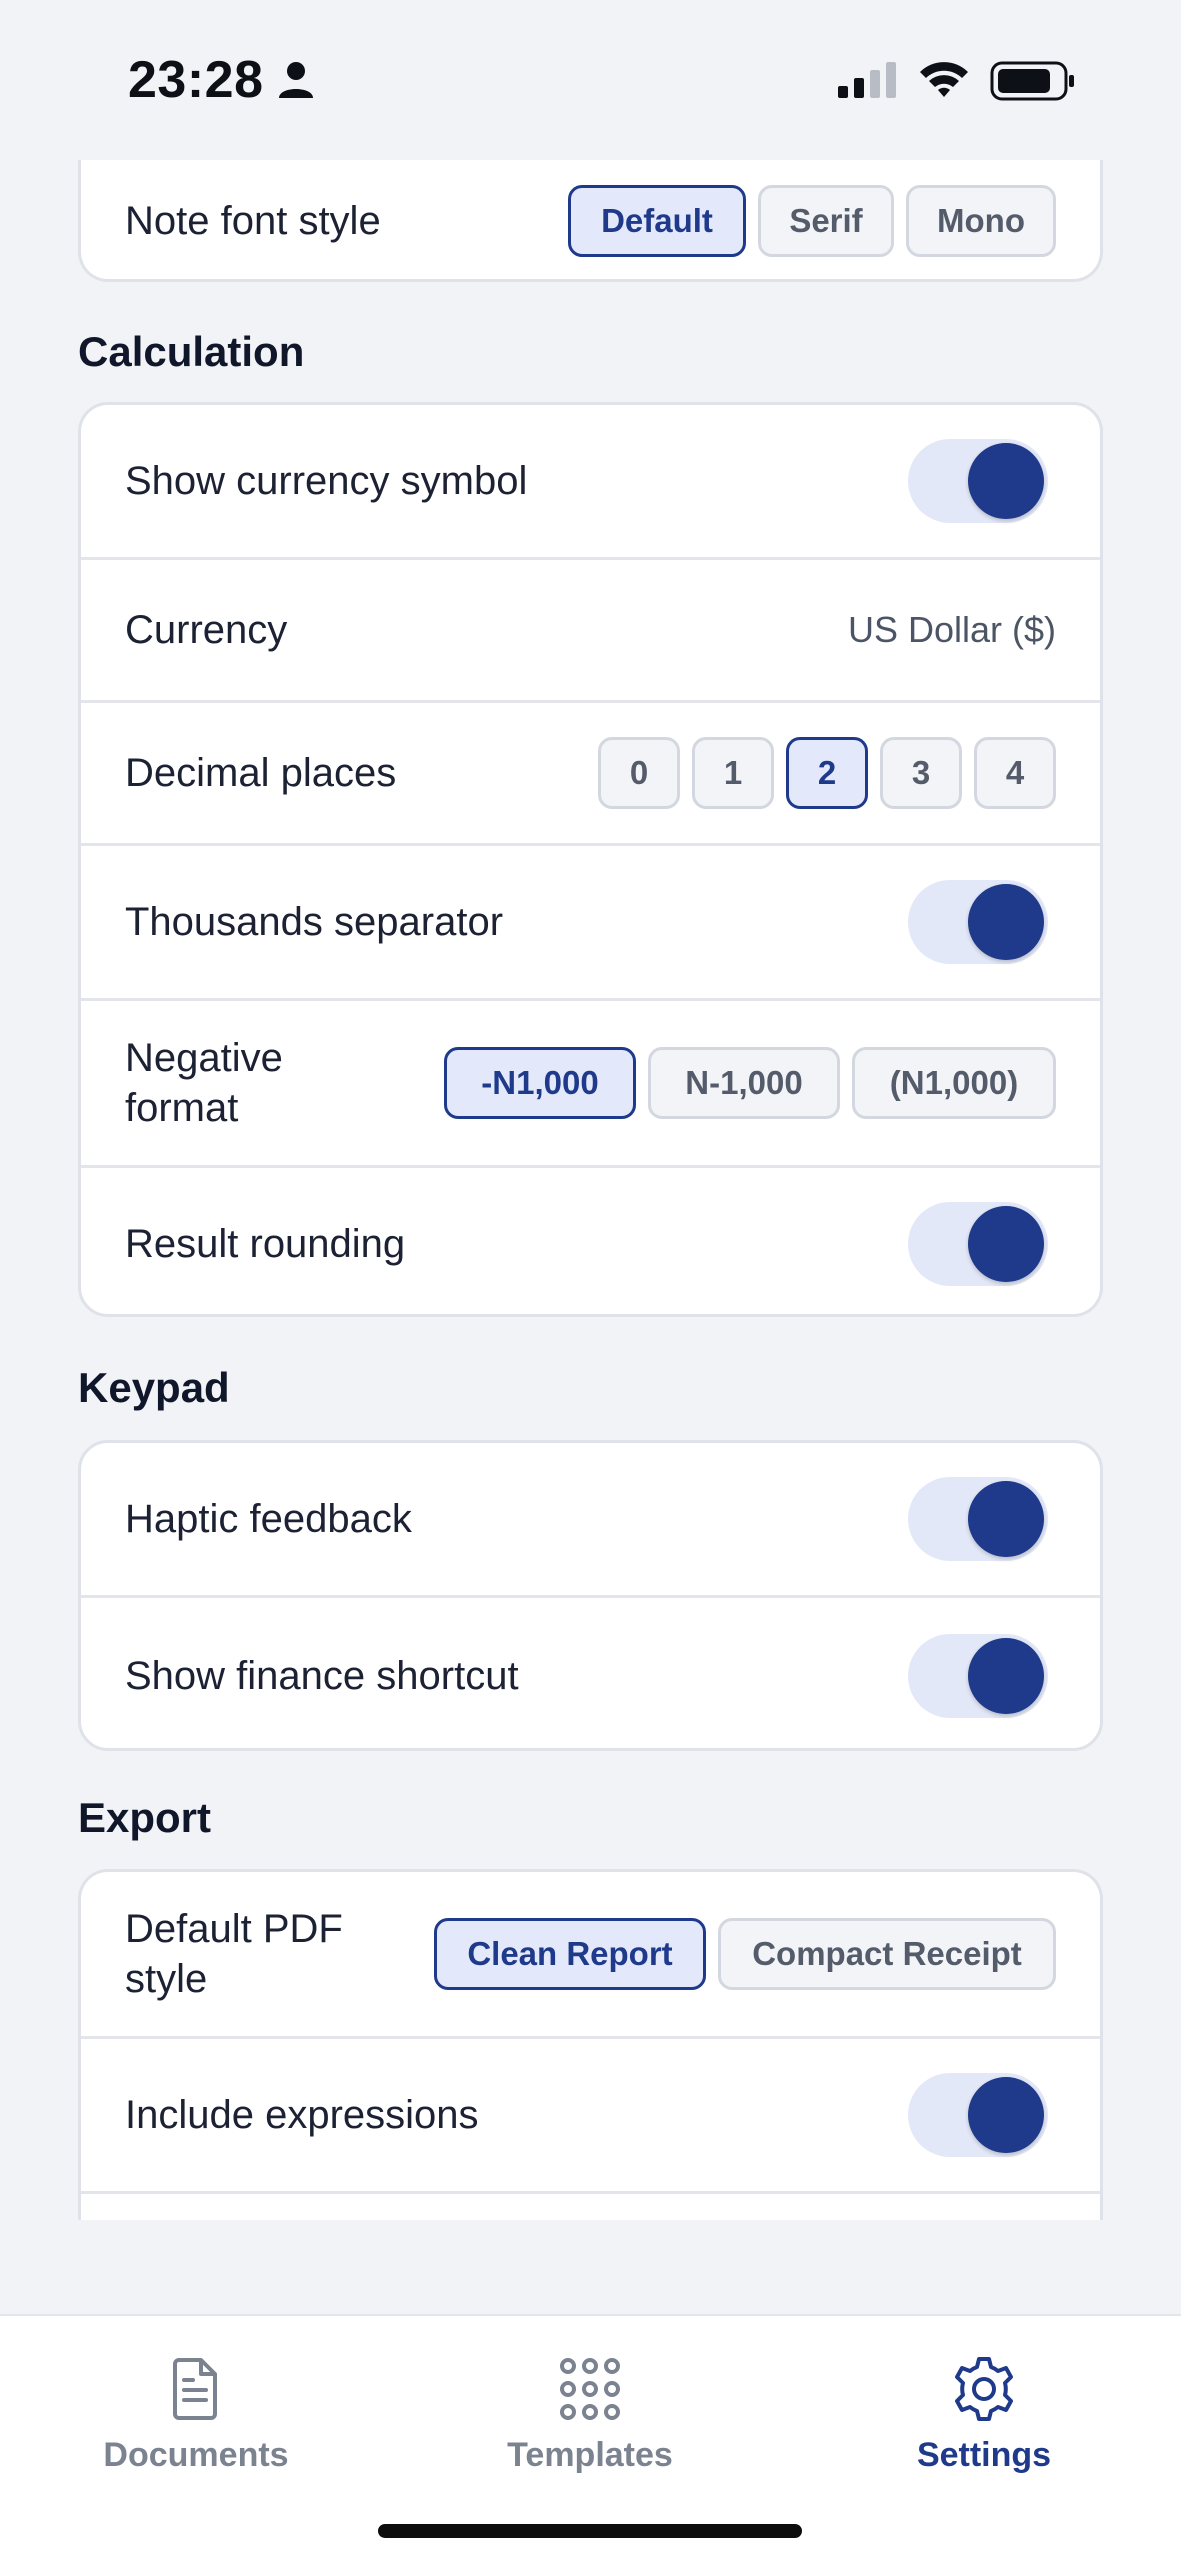 The height and width of the screenshot is (2560, 1181). Describe the element at coordinates (590, 631) in the screenshot. I see `currency-row: Currency US Dollar ($)` at that location.